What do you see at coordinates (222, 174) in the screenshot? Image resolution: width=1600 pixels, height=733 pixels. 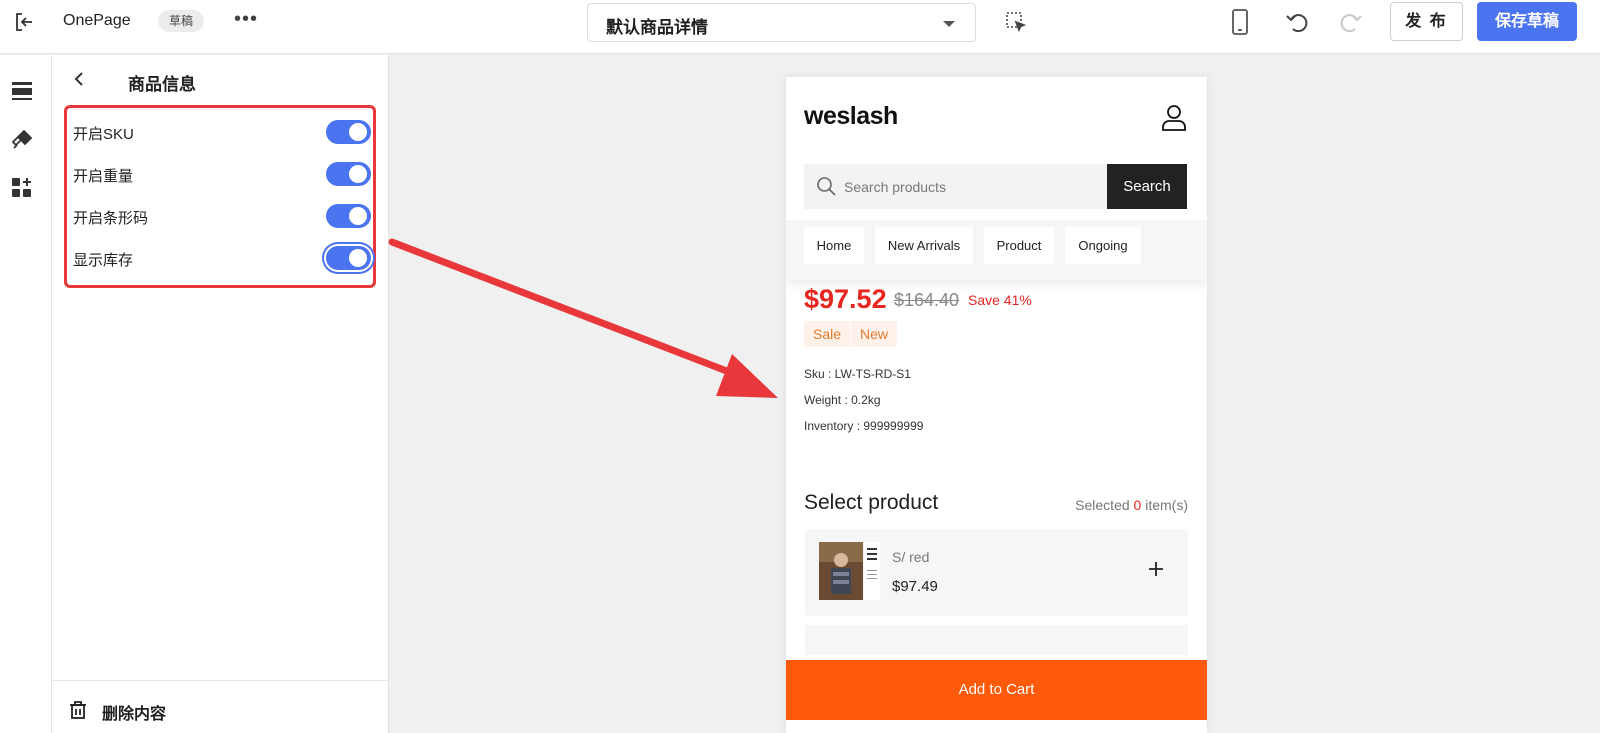 I see `toggle-row-weight: 开启重量` at bounding box center [222, 174].